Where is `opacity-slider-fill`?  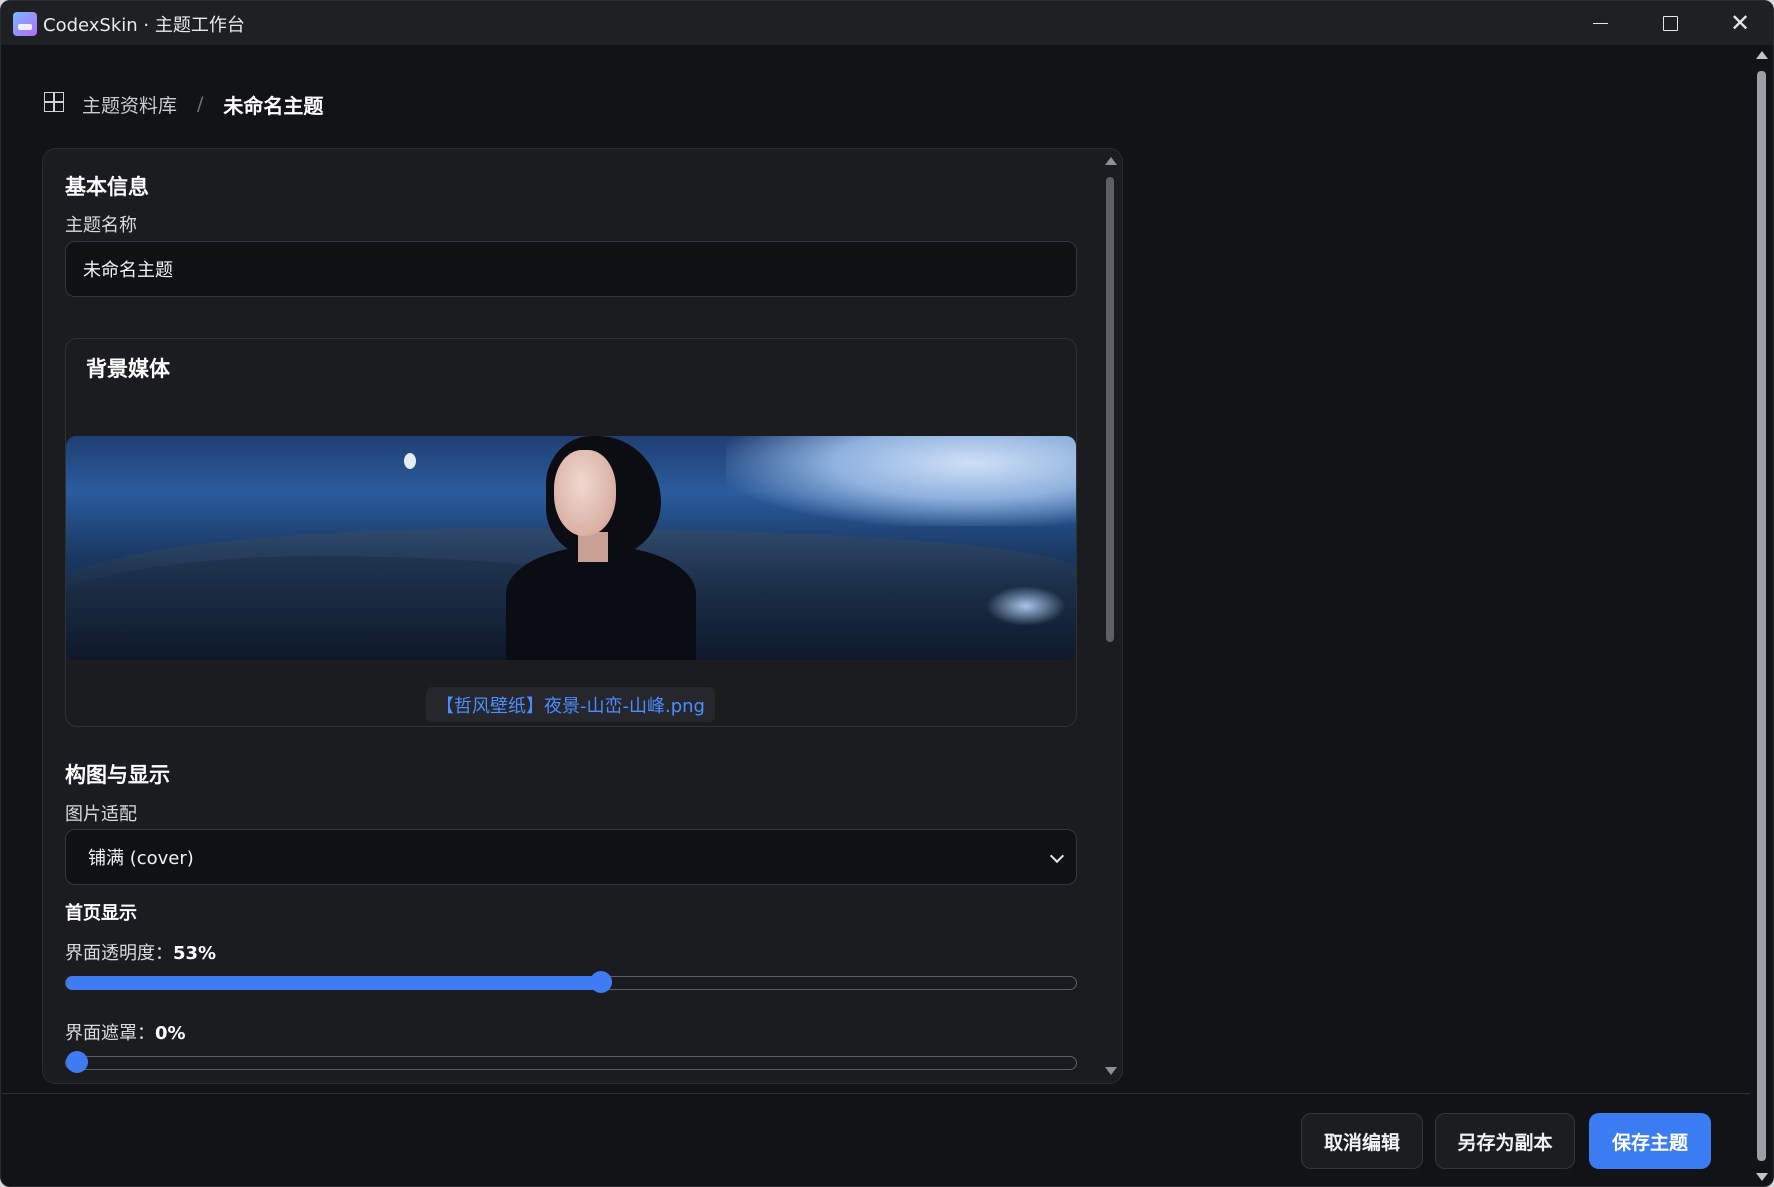
opacity-slider-fill is located at coordinates (334, 983).